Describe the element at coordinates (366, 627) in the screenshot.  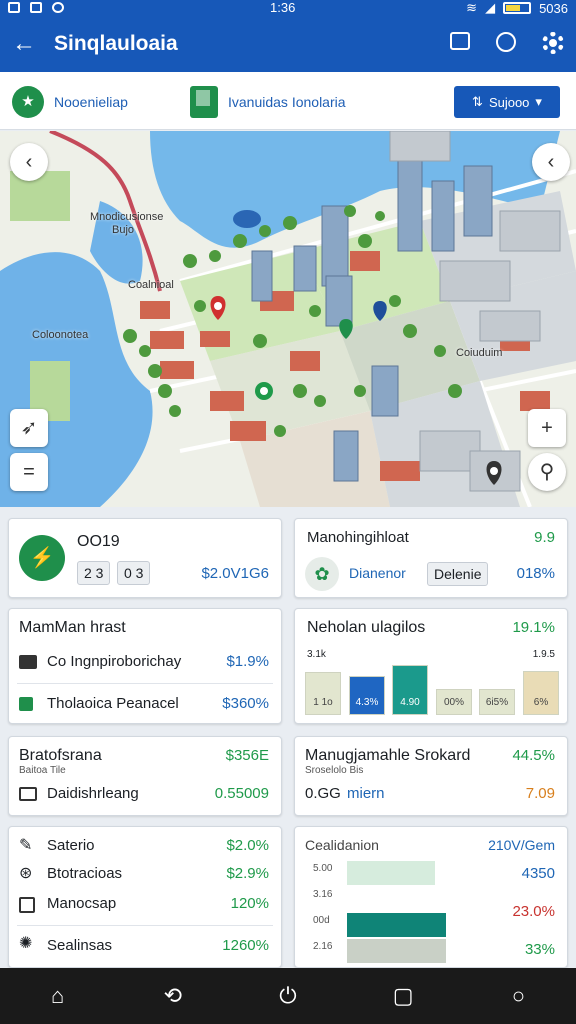
I see `card-4-title: Neholan ulagilos` at that location.